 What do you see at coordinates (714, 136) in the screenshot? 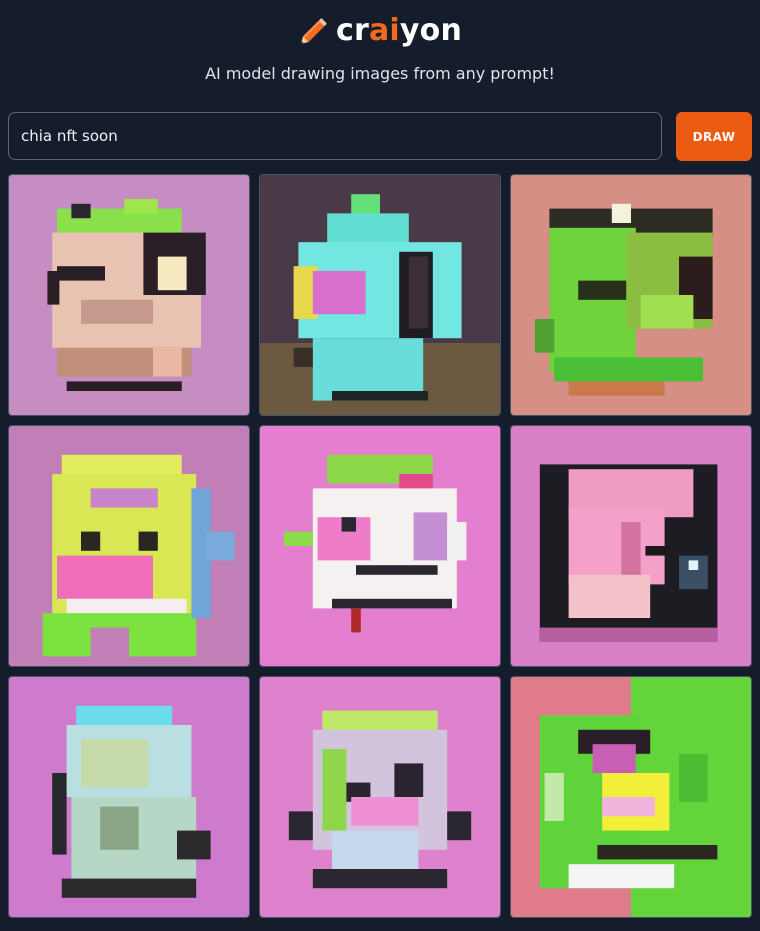
I see `draw-button: DRAW` at bounding box center [714, 136].